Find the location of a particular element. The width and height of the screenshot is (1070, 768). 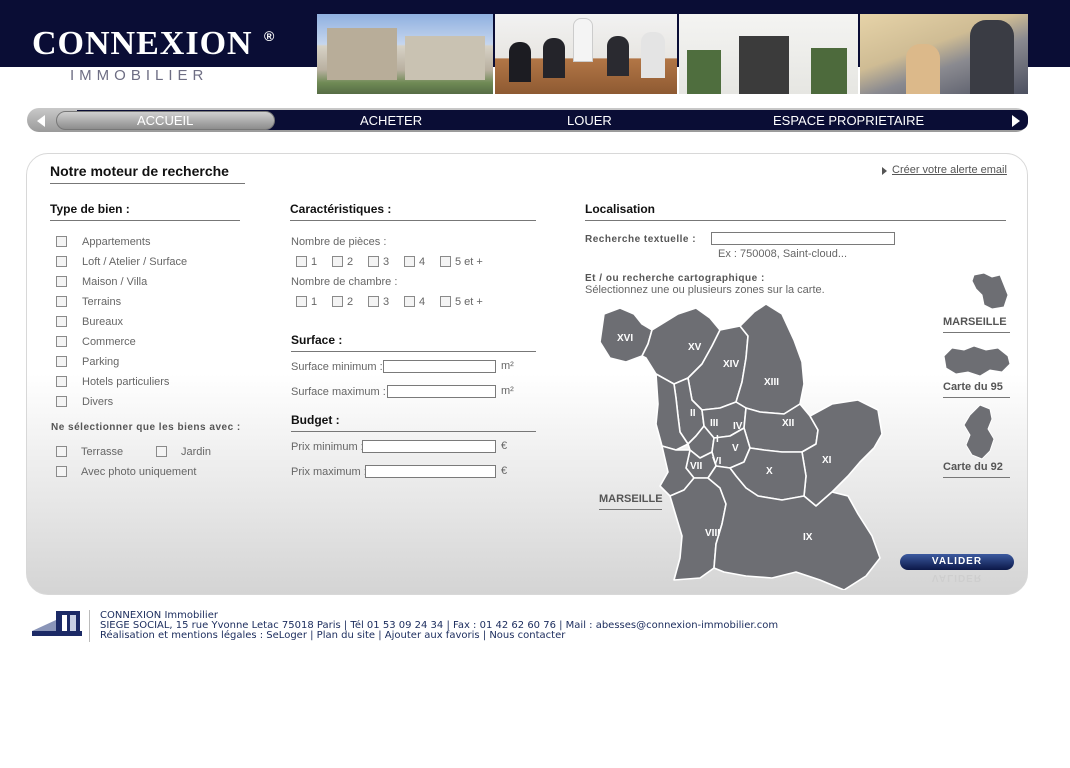

label-jardin: Jardin is located at coordinates (196, 452).